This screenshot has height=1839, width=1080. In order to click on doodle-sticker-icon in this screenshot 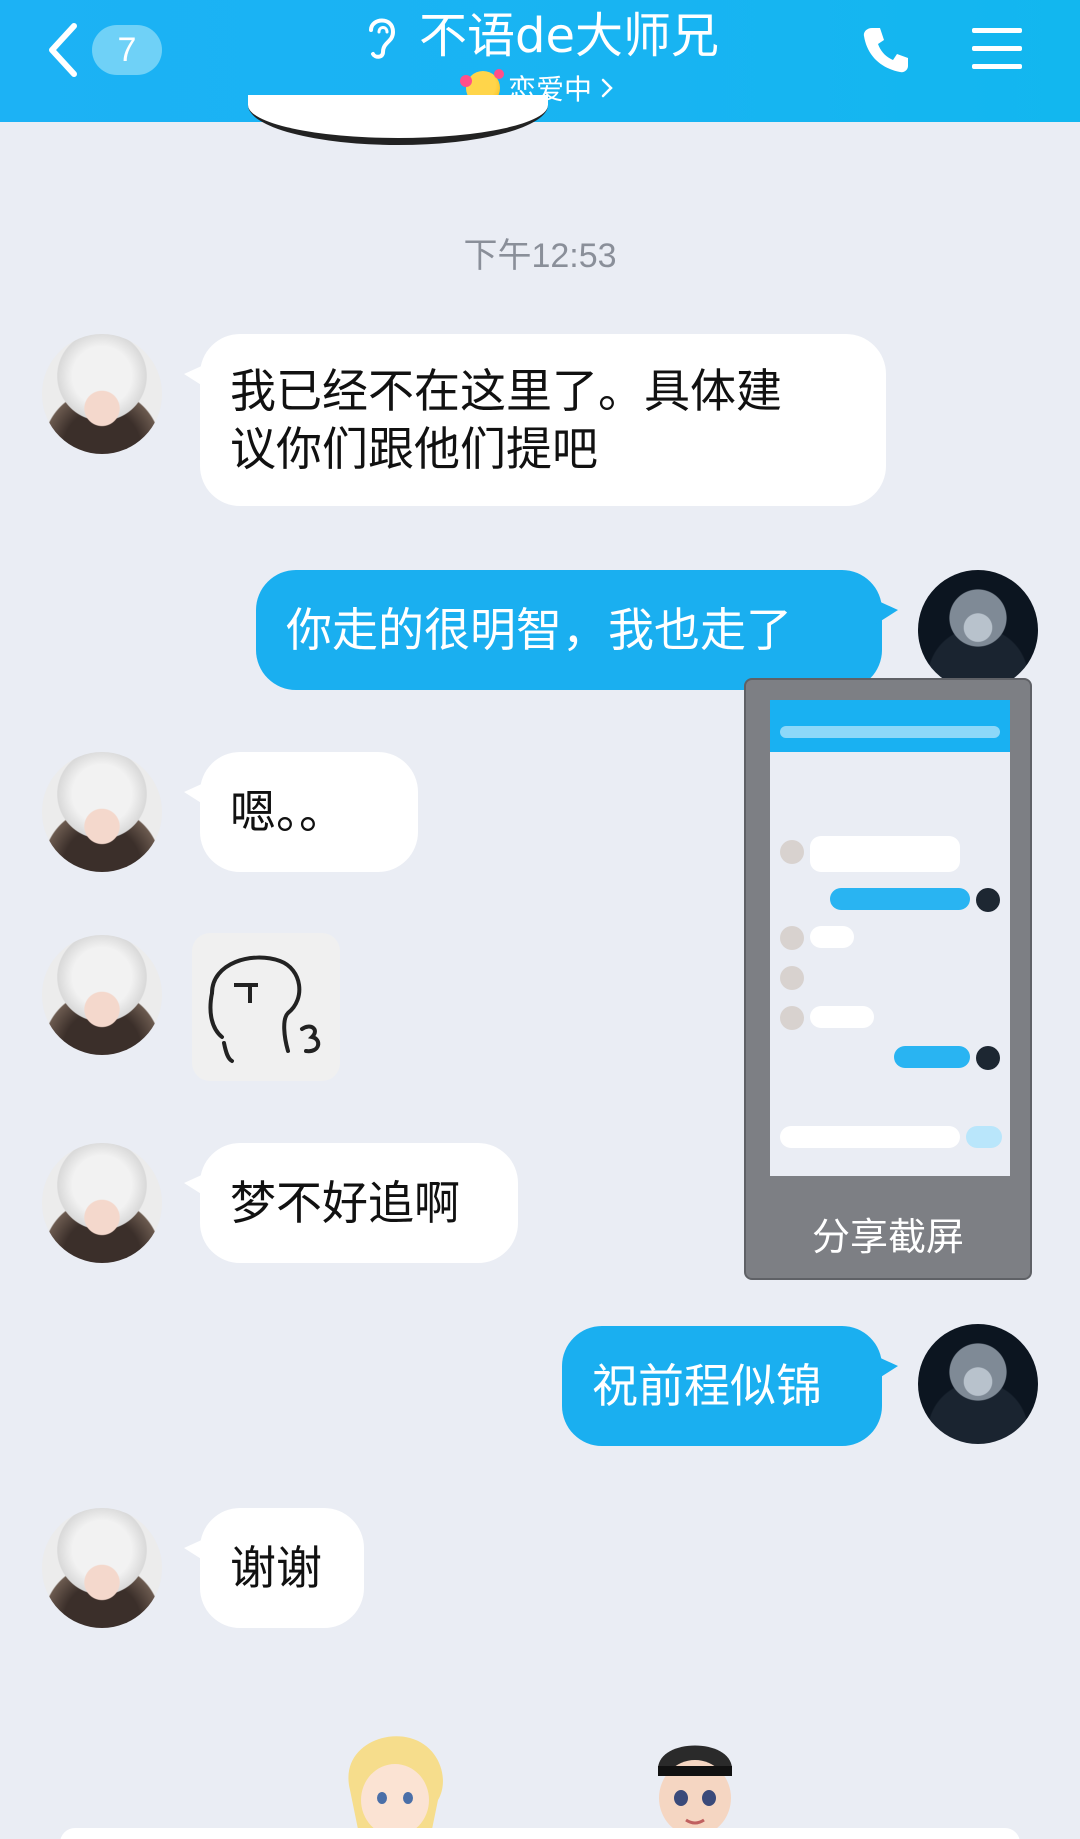, I will do `click(264, 1009)`.